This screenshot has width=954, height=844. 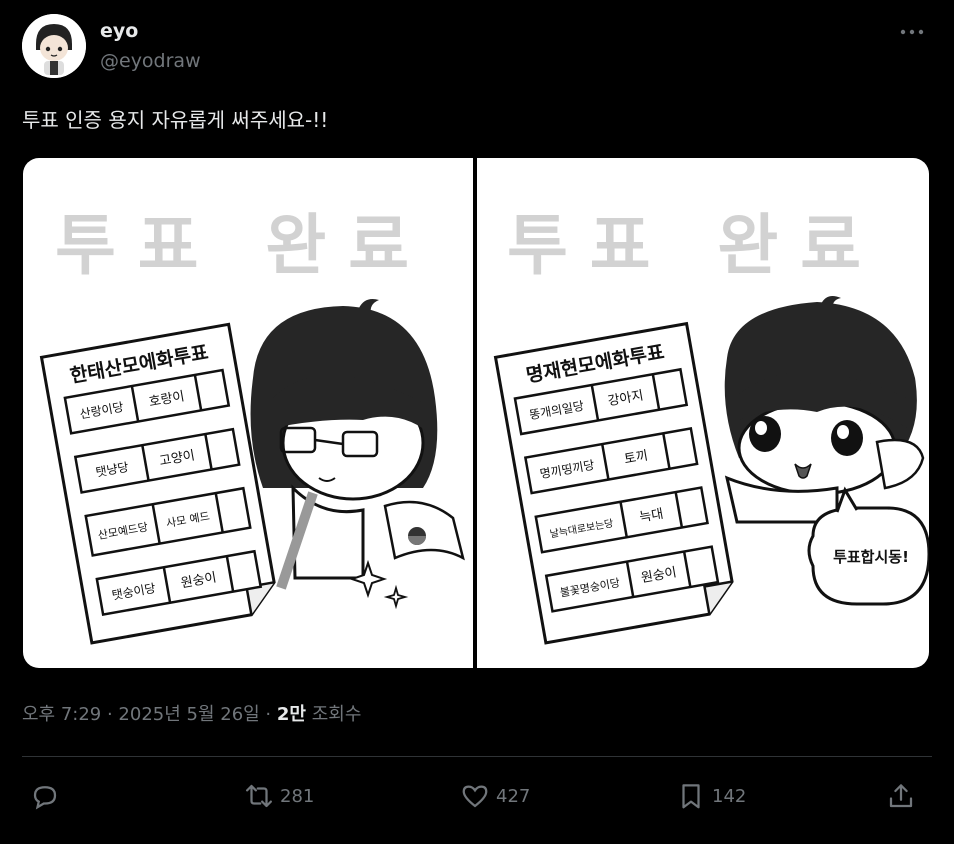 What do you see at coordinates (259, 796) in the screenshot?
I see `retweet-icon` at bounding box center [259, 796].